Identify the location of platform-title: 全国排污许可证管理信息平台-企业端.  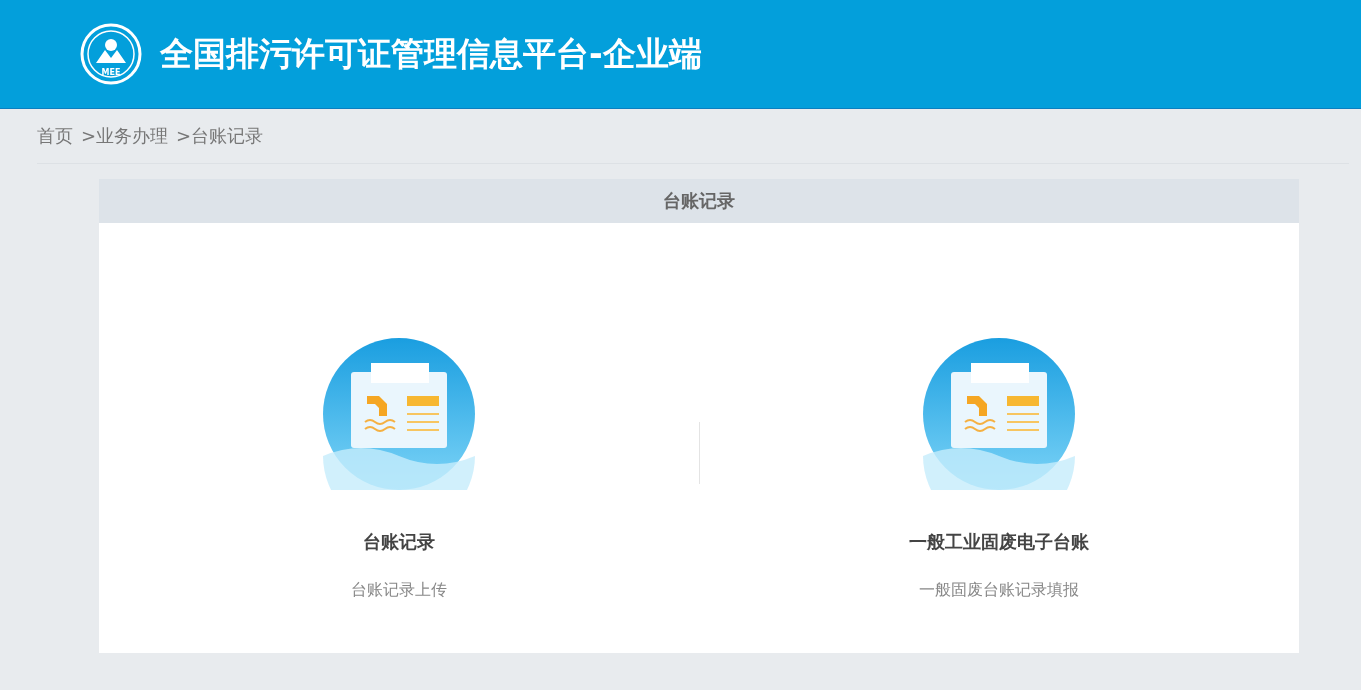
(431, 53).